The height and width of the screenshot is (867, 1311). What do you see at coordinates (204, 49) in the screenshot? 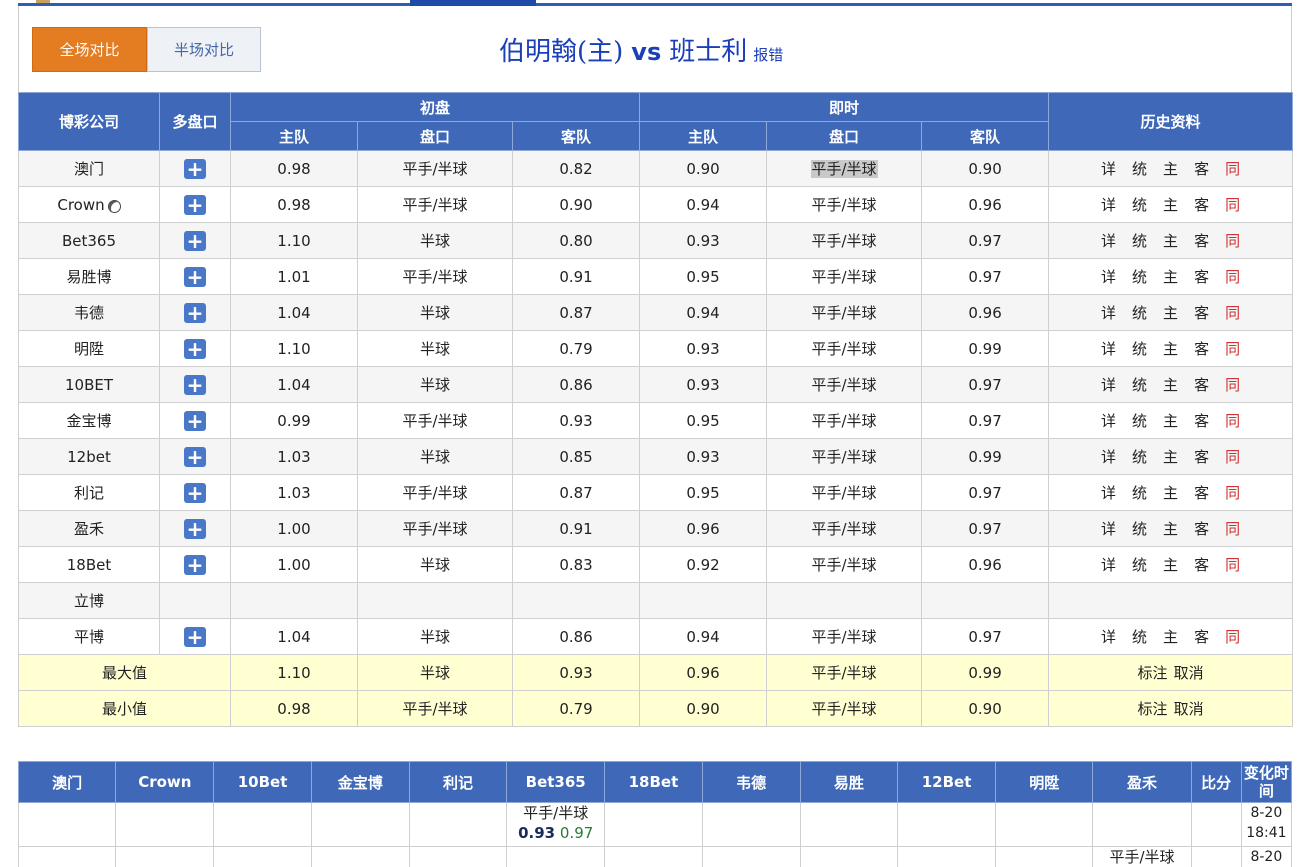
I see `tab-half-match: 半场对比` at bounding box center [204, 49].